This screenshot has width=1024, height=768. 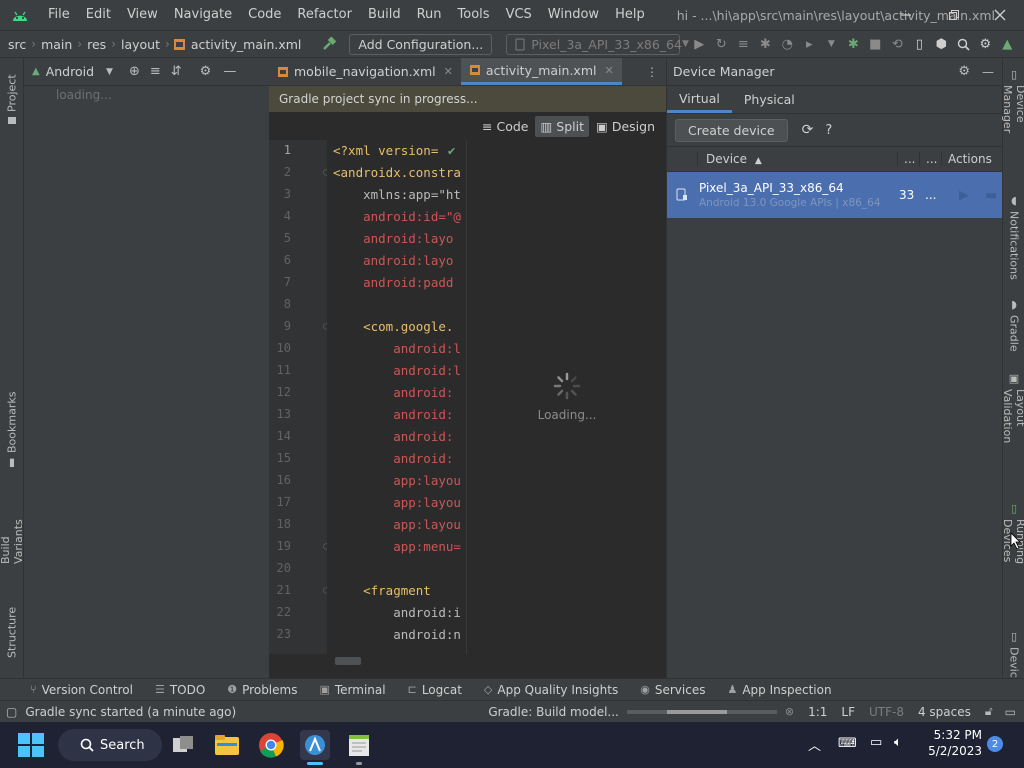 What do you see at coordinates (952, 743) in the screenshot?
I see `clock: 5:32 PM 5/2/2023` at bounding box center [952, 743].